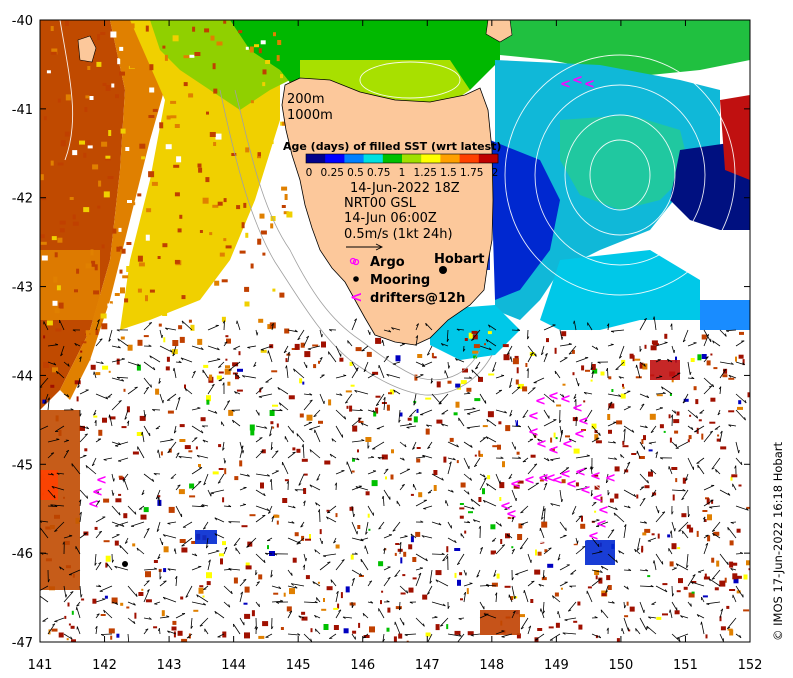 The image size is (793, 678). I want to click on lon-tick-label: 143, so click(169, 665).